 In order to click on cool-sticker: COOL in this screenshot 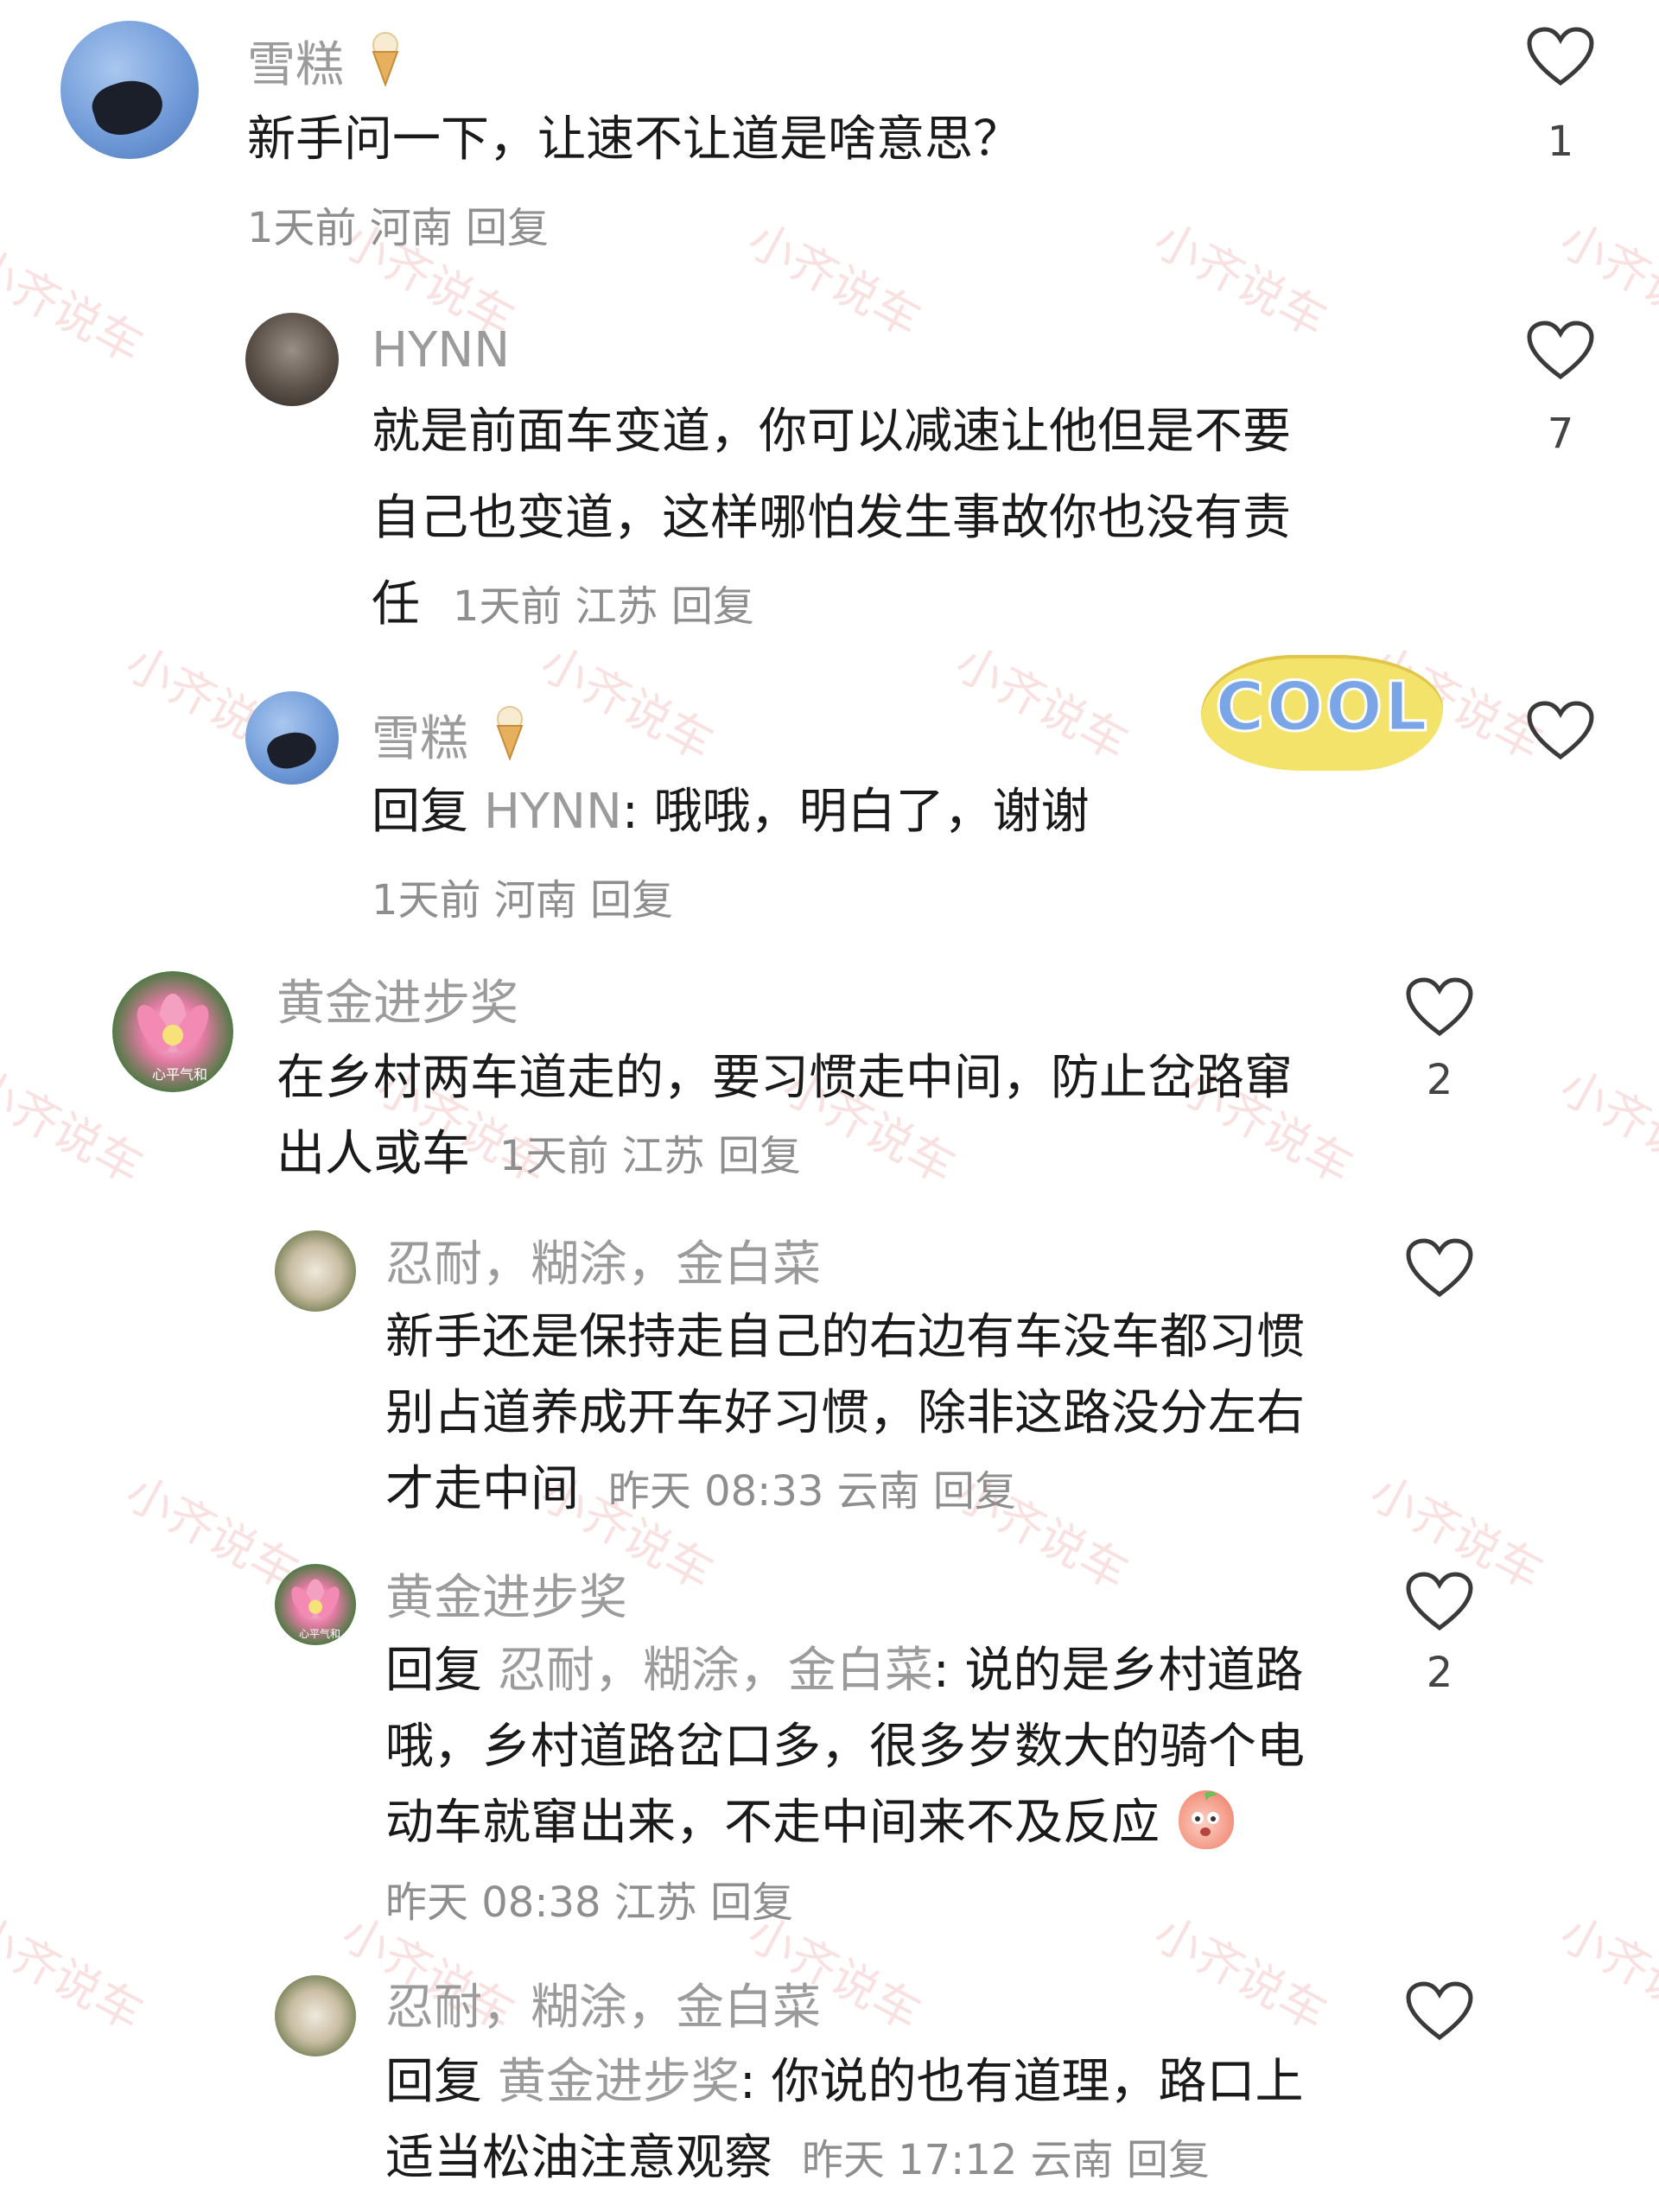, I will do `click(1322, 713)`.